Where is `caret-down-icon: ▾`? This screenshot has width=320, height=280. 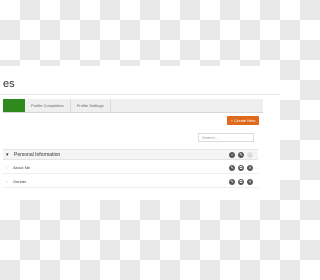
caret-down-icon: ▾ is located at coordinates (7, 155).